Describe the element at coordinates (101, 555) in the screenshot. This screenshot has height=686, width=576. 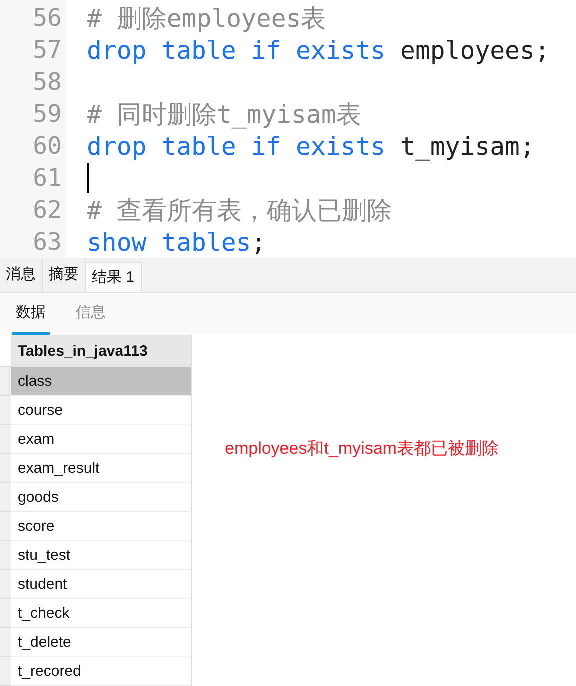
I see `table-cell: stu_test` at that location.